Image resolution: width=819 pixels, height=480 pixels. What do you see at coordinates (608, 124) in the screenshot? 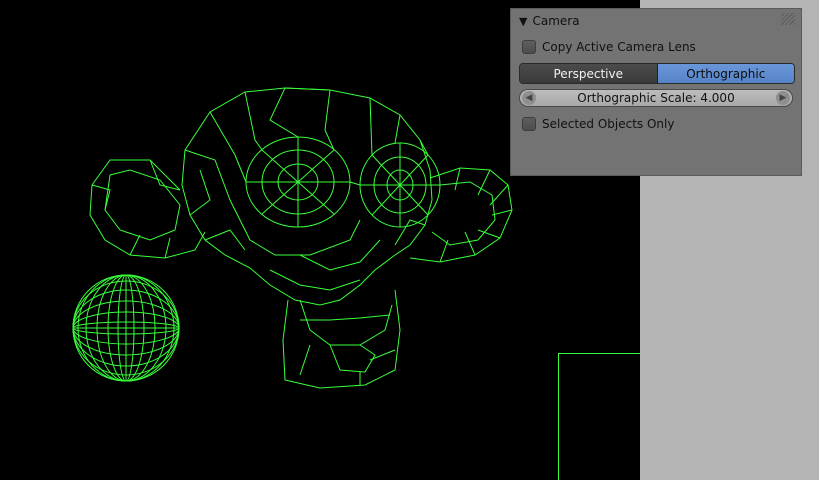
I see `selected-only-label: Selected Objects Only` at bounding box center [608, 124].